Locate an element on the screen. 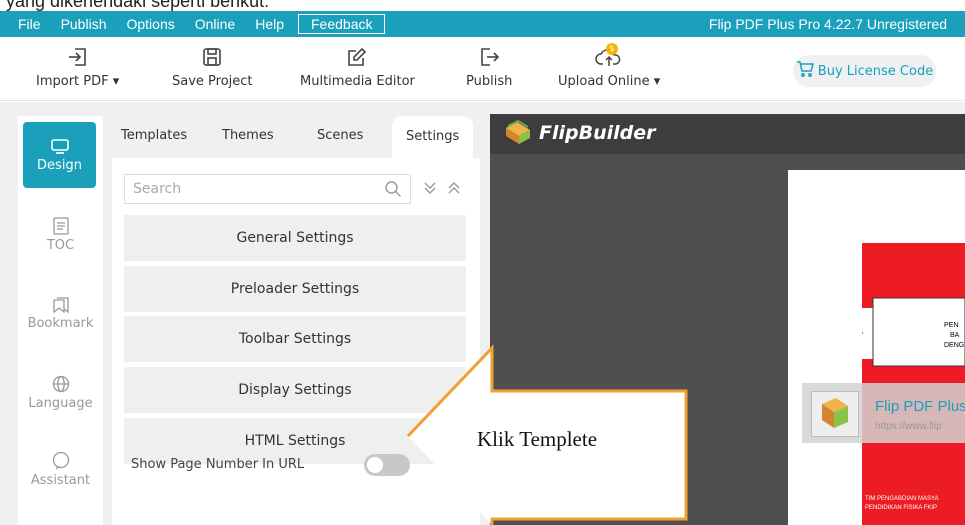  menu-online: Online is located at coordinates (215, 24).